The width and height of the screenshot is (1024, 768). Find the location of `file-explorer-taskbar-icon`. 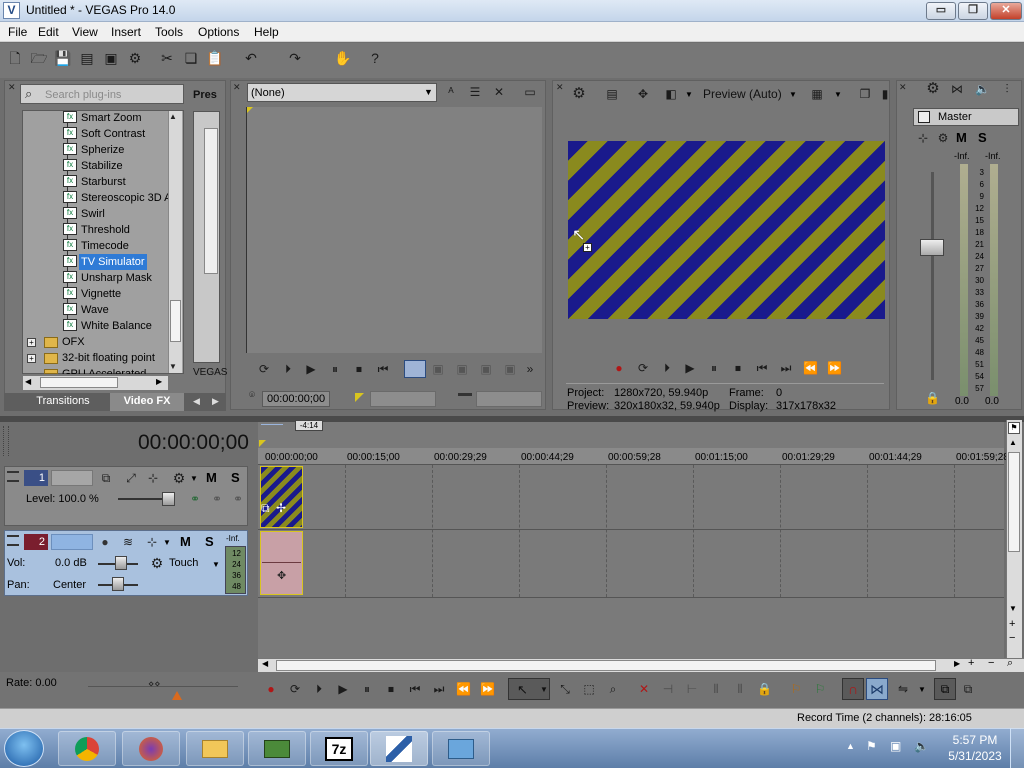

file-explorer-taskbar-icon is located at coordinates (215, 748).